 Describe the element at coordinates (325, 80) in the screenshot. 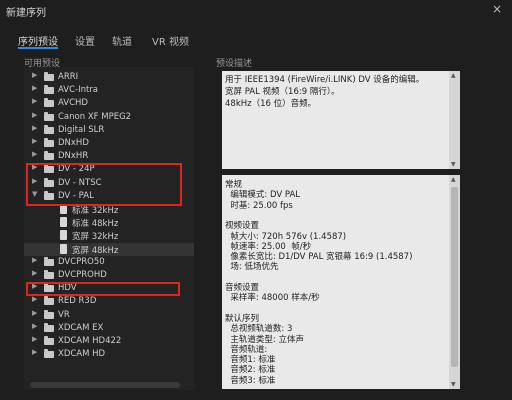

I see `description-line: 用于 IEEE1394 (FireWire/i.LINK) DV 设备的编辑。` at that location.